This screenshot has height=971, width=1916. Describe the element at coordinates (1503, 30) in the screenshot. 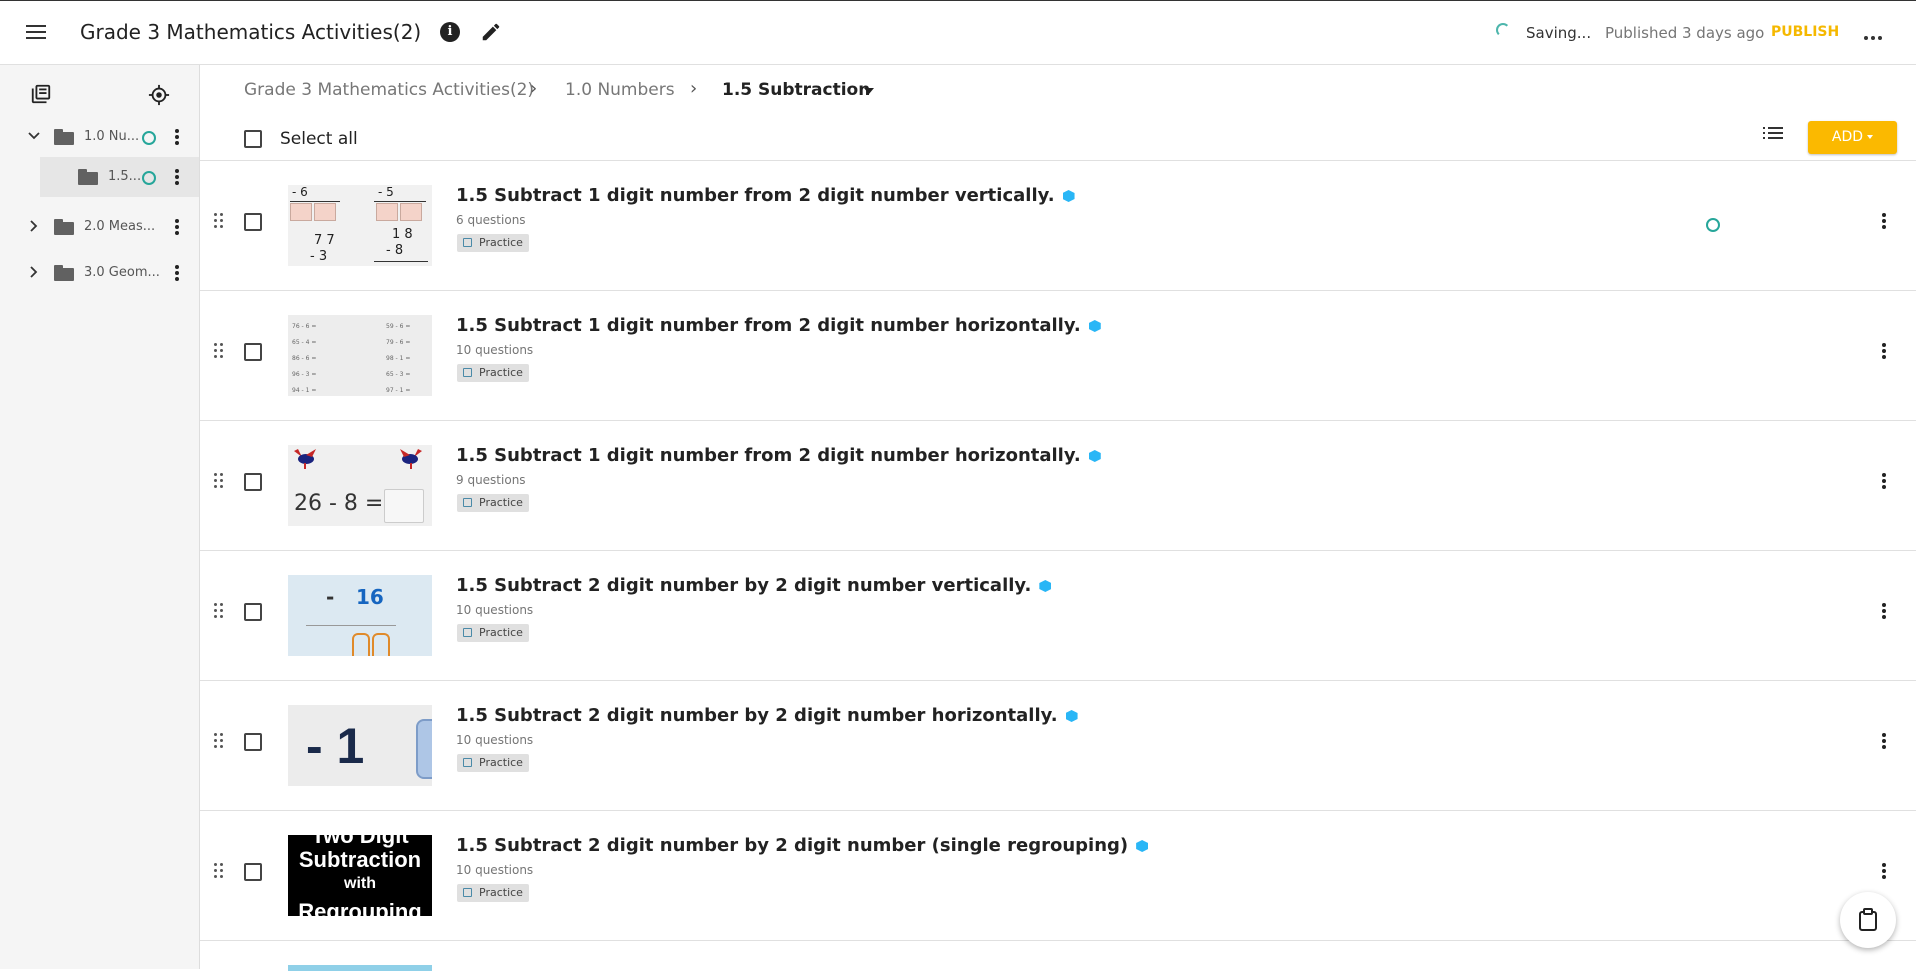

I see `saving-spinner-icon` at that location.